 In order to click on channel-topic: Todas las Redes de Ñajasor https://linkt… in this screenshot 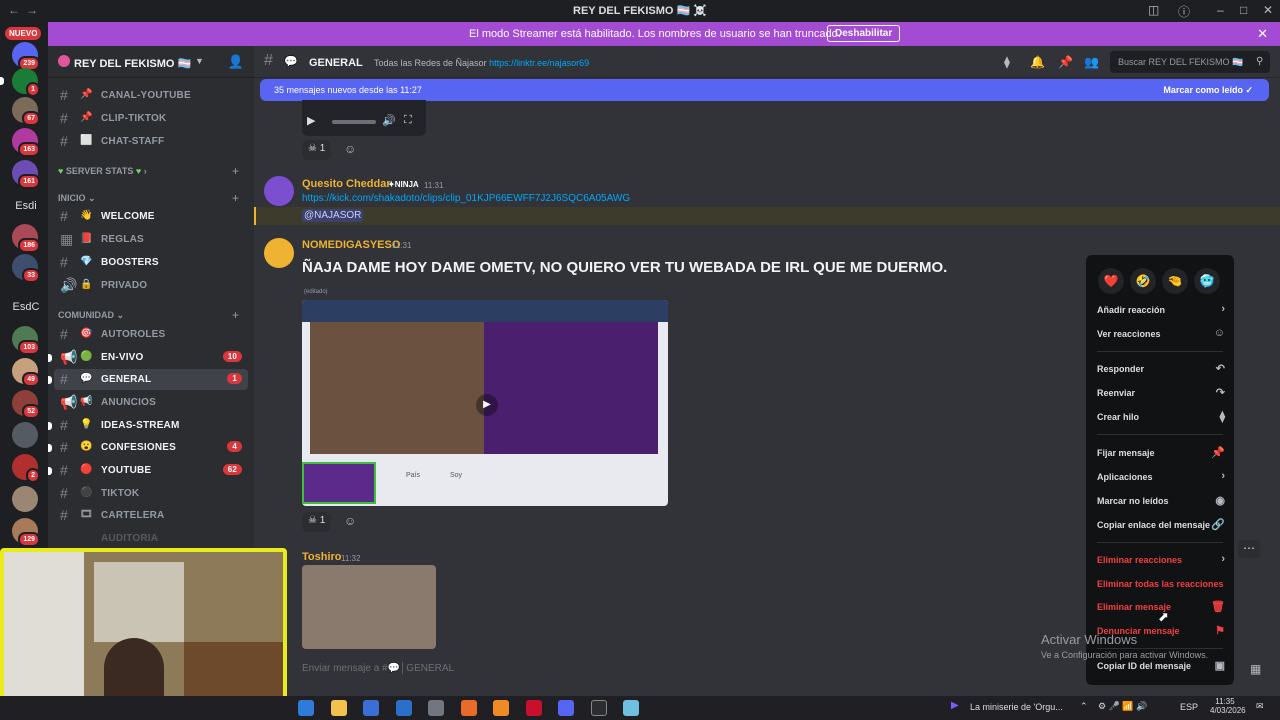, I will do `click(481, 63)`.